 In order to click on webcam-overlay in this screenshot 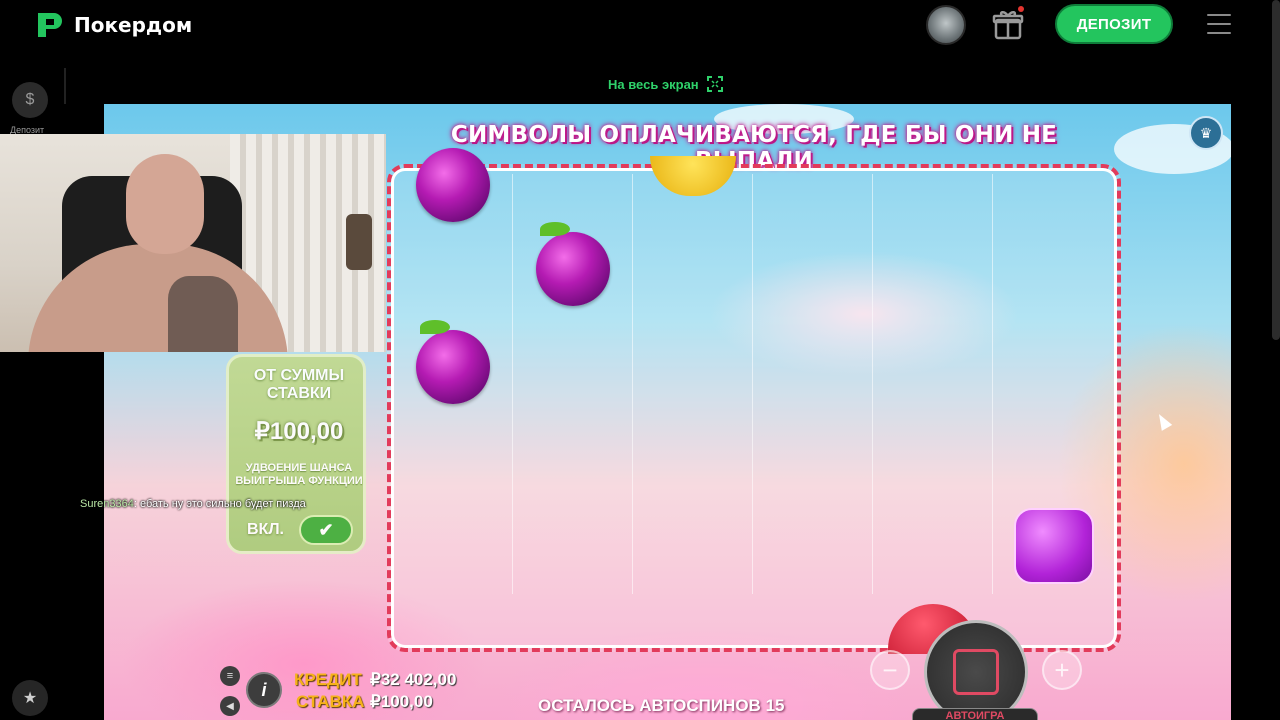, I will do `click(193, 243)`.